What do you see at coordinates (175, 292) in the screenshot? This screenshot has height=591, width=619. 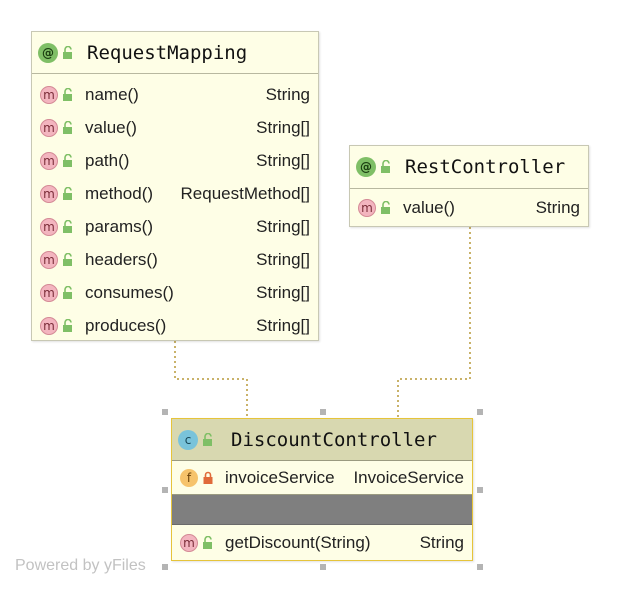 I see `member-row: m consumes() String[]` at bounding box center [175, 292].